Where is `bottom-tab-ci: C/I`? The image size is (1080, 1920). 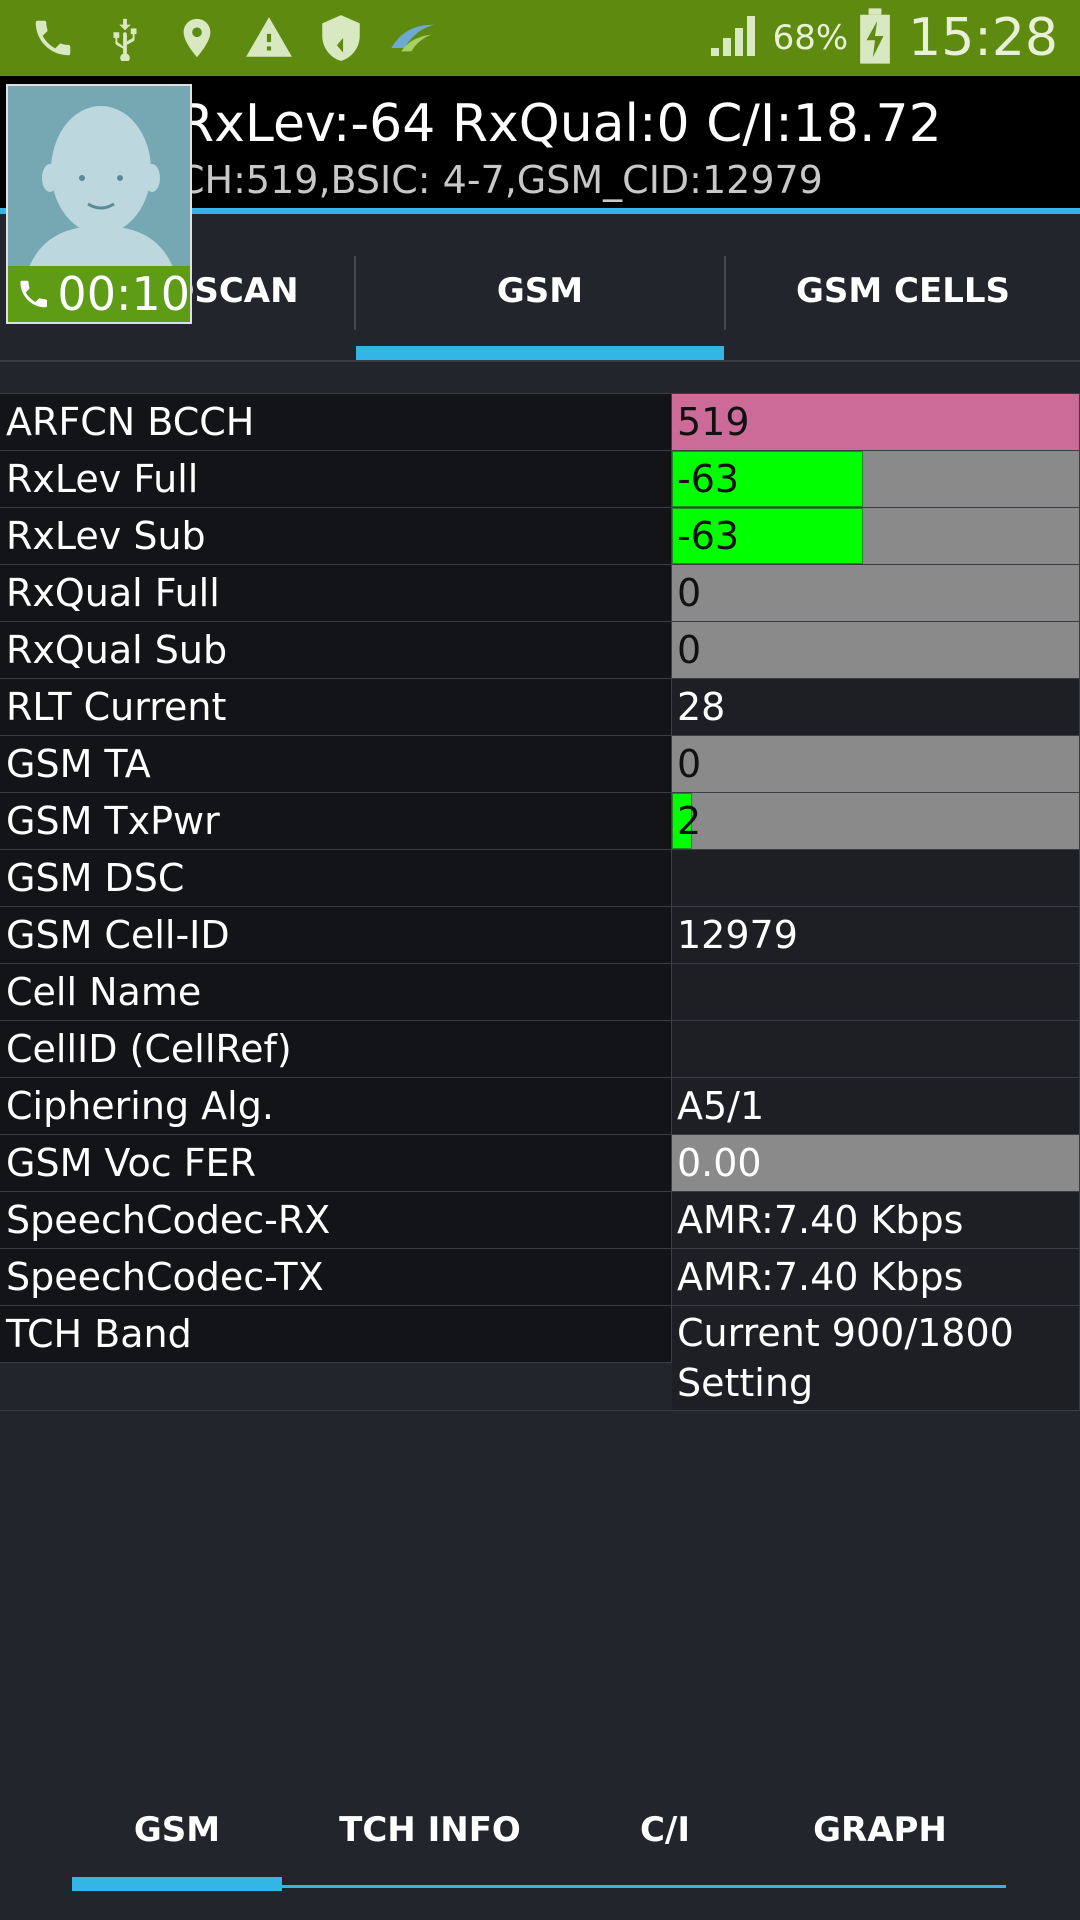 bottom-tab-ci: C/I is located at coordinates (665, 1830).